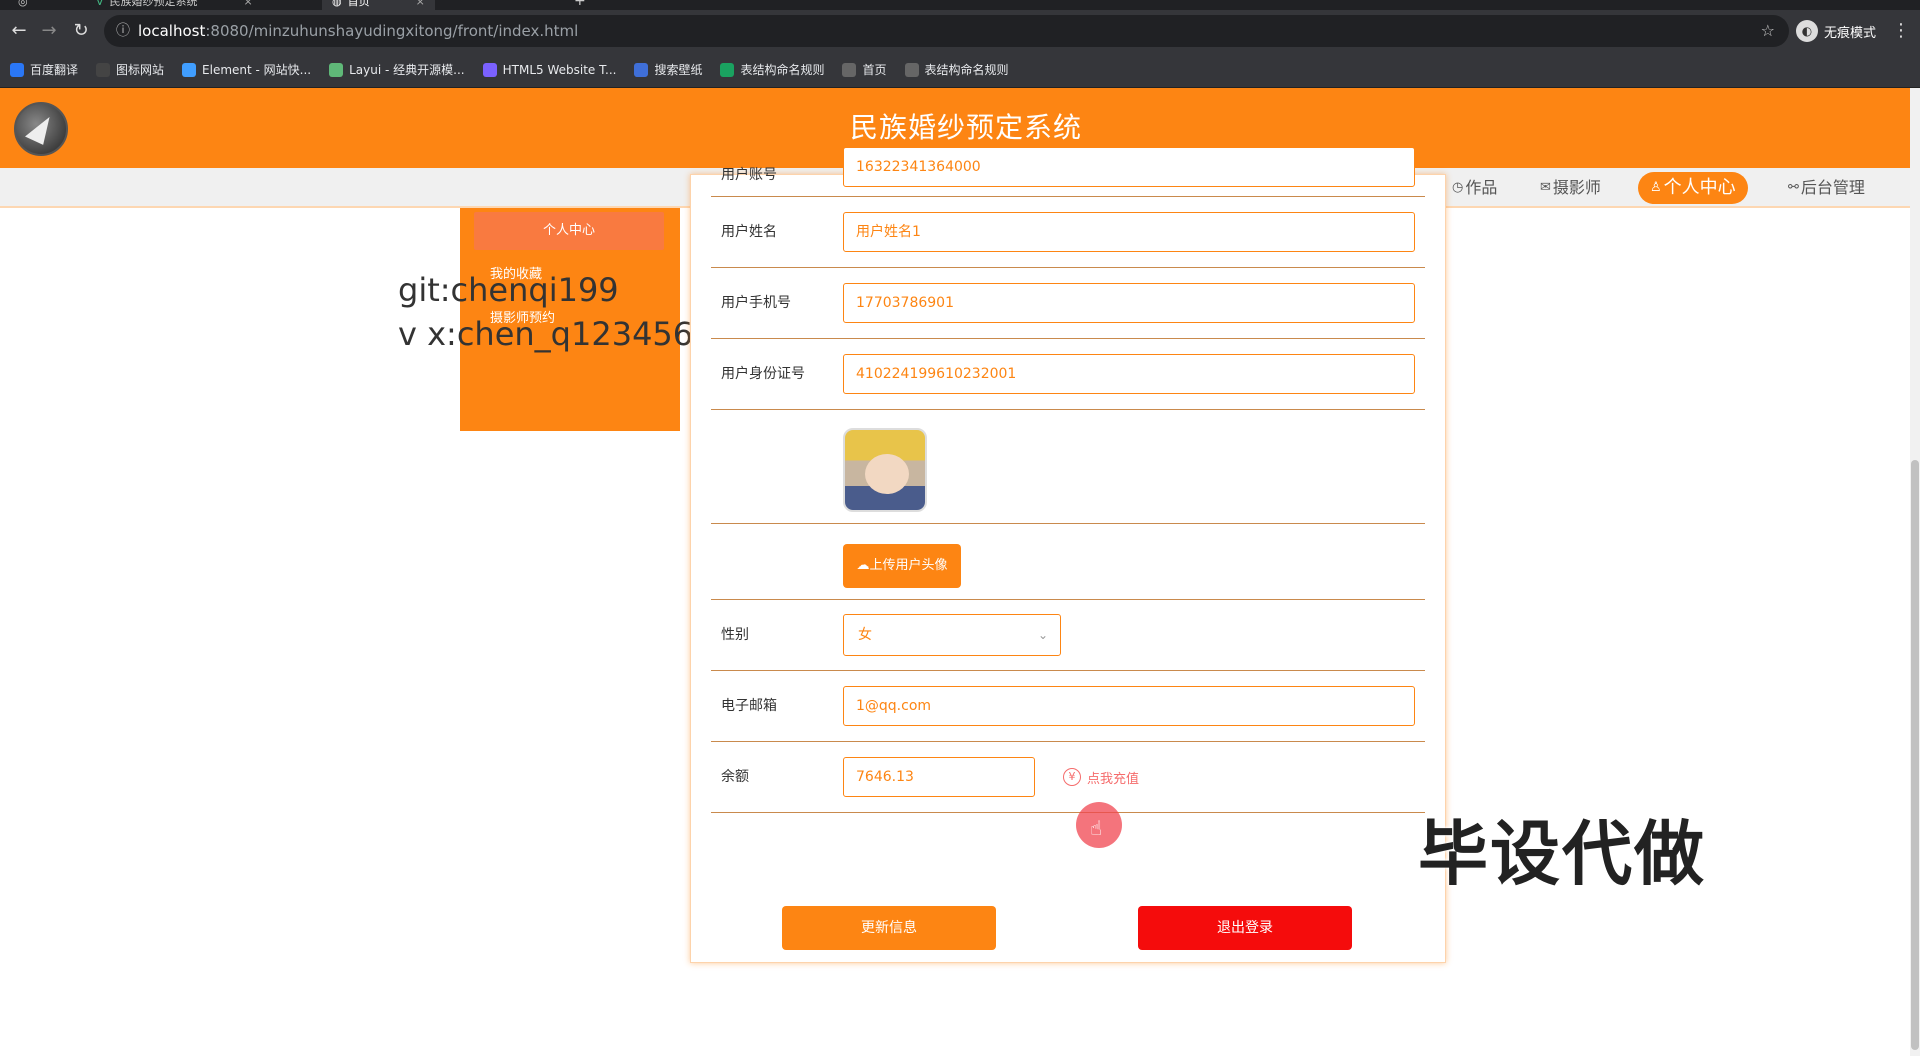 This screenshot has width=1920, height=1056. What do you see at coordinates (863, 565) in the screenshot?
I see `cloud-upload-icon: ☁` at bounding box center [863, 565].